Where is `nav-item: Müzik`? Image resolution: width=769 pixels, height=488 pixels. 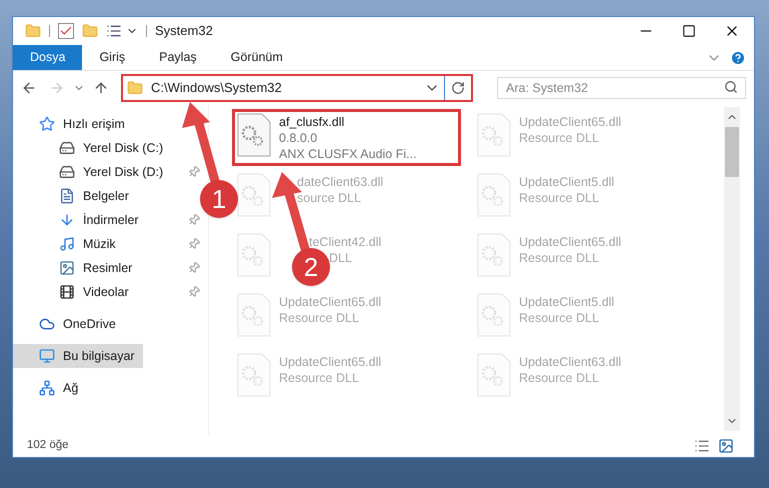
nav-item: Müzik is located at coordinates (68, 244).